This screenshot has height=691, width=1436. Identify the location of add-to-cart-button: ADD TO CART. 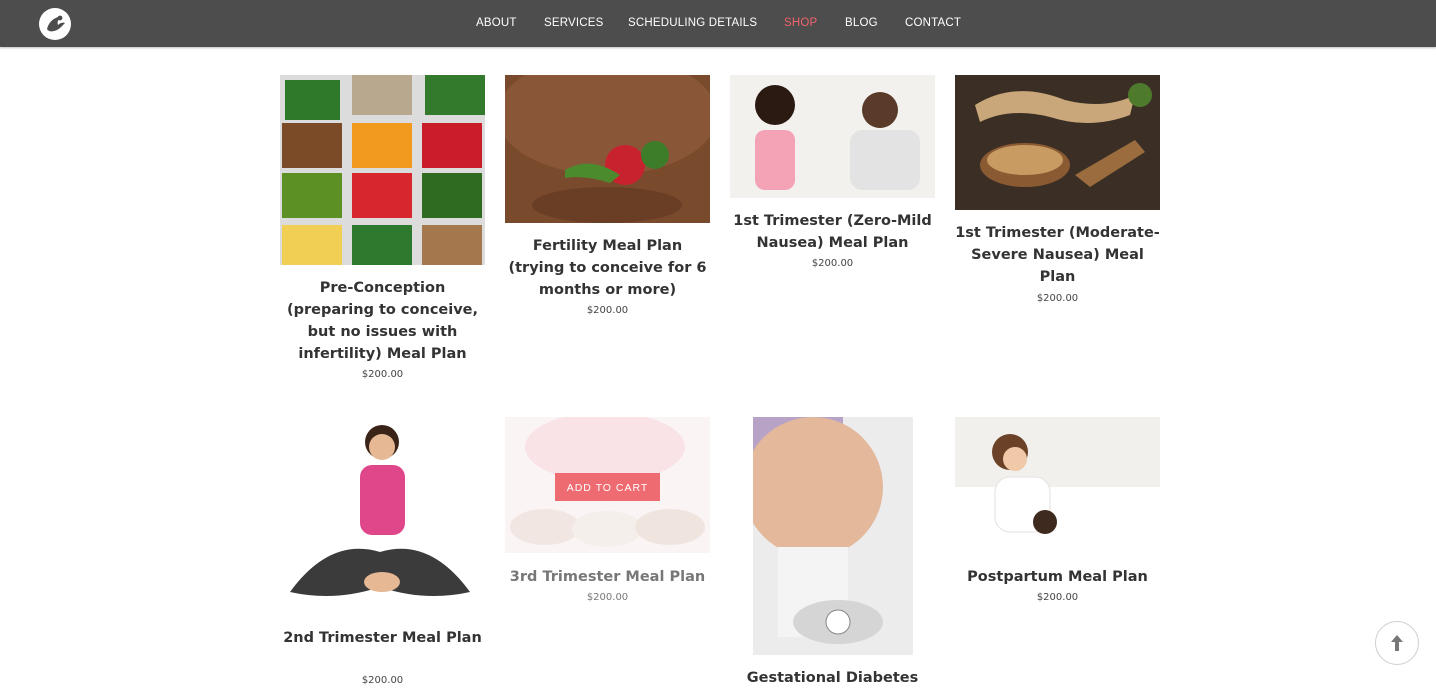
(607, 487).